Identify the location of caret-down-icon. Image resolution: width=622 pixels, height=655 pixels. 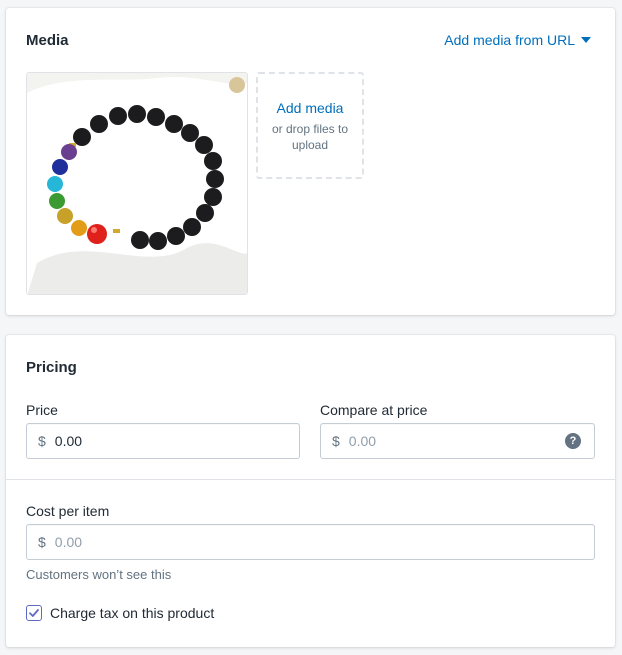
(586, 40).